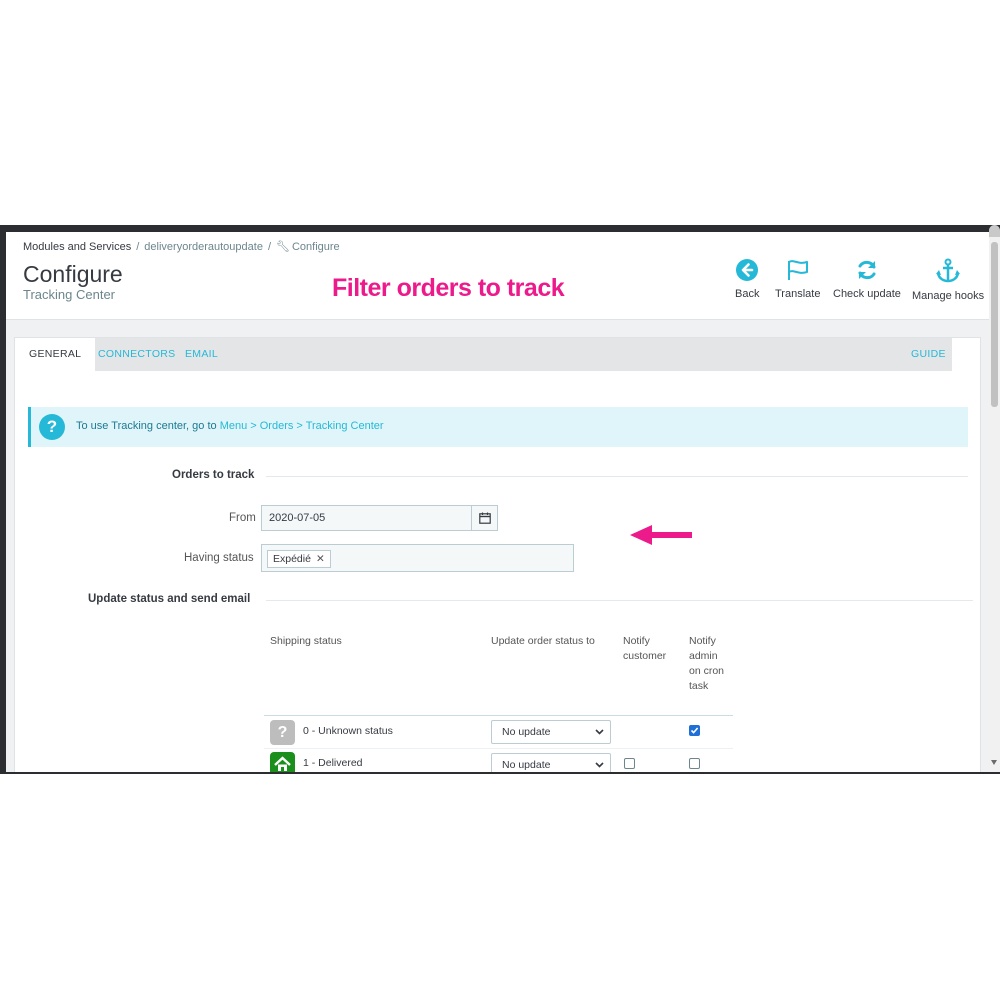 The height and width of the screenshot is (1000, 1000). I want to click on question-icon: ?, so click(282, 732).